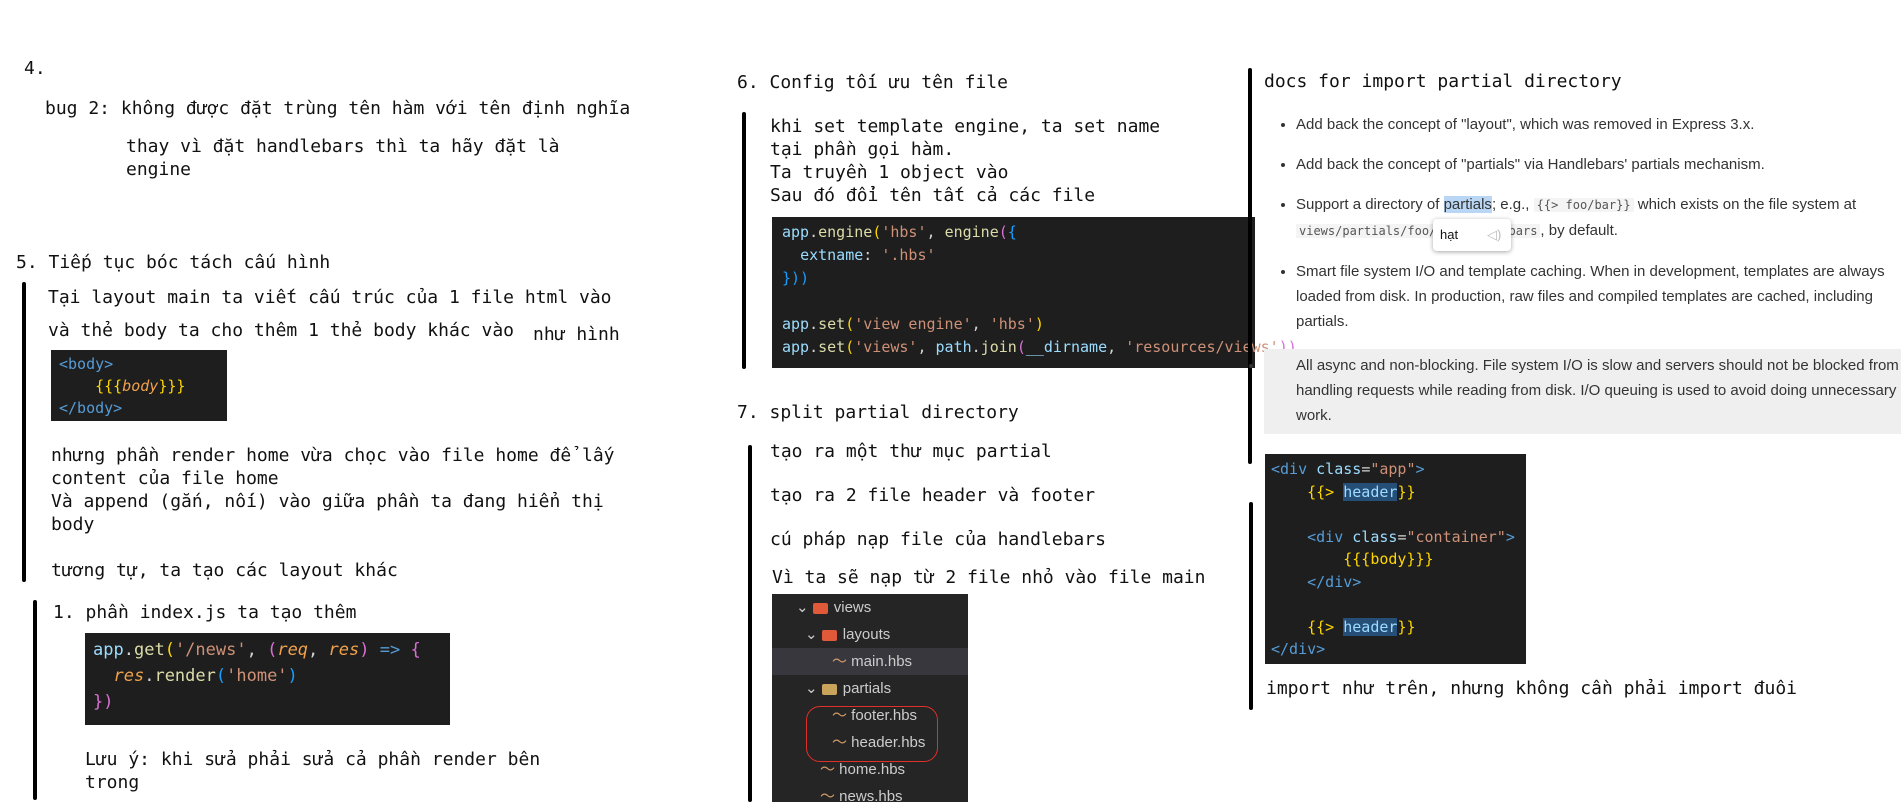  I want to click on tree-item-layouts: ⌄ layouts, so click(870, 634).